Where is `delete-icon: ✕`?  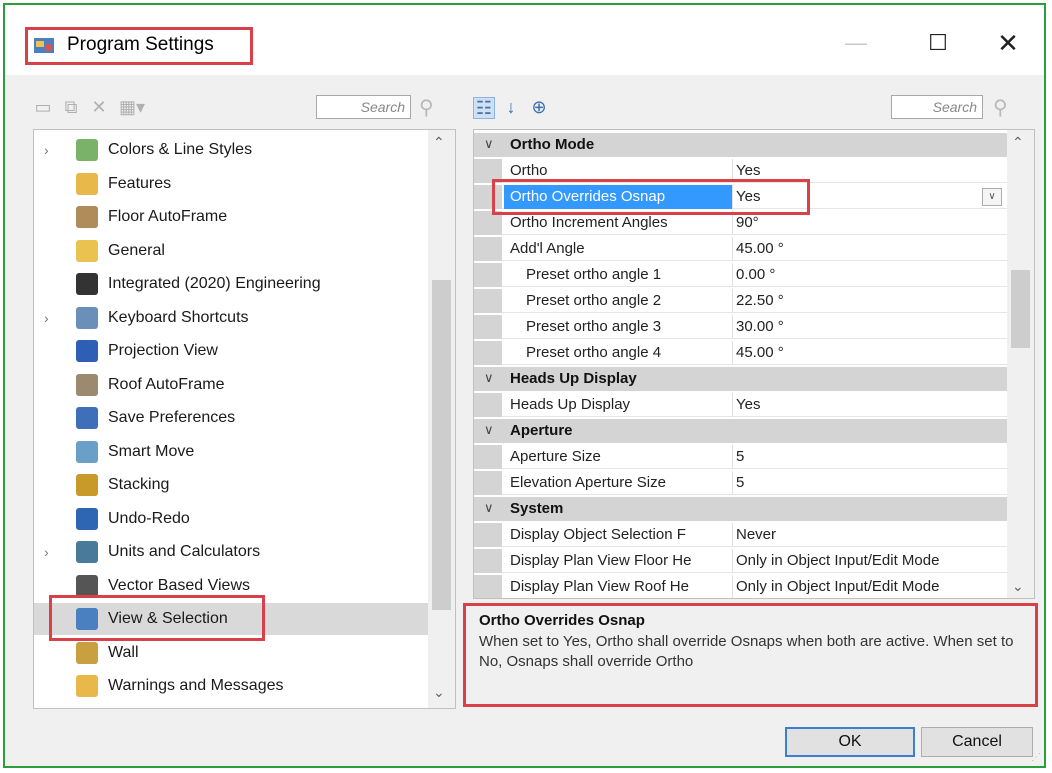
delete-icon: ✕ is located at coordinates (99, 107).